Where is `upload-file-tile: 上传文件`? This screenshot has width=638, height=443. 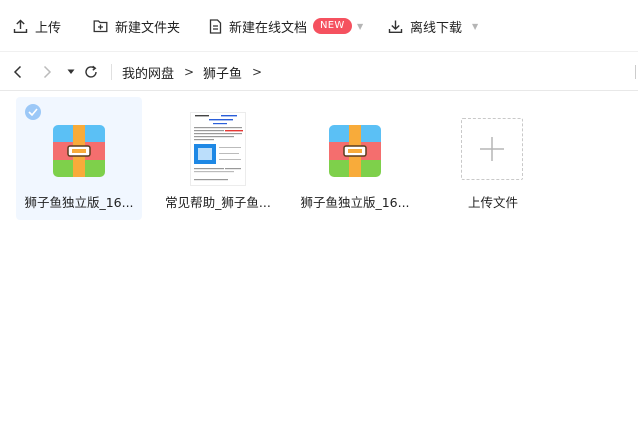
upload-file-tile: 上传文件 is located at coordinates (493, 158).